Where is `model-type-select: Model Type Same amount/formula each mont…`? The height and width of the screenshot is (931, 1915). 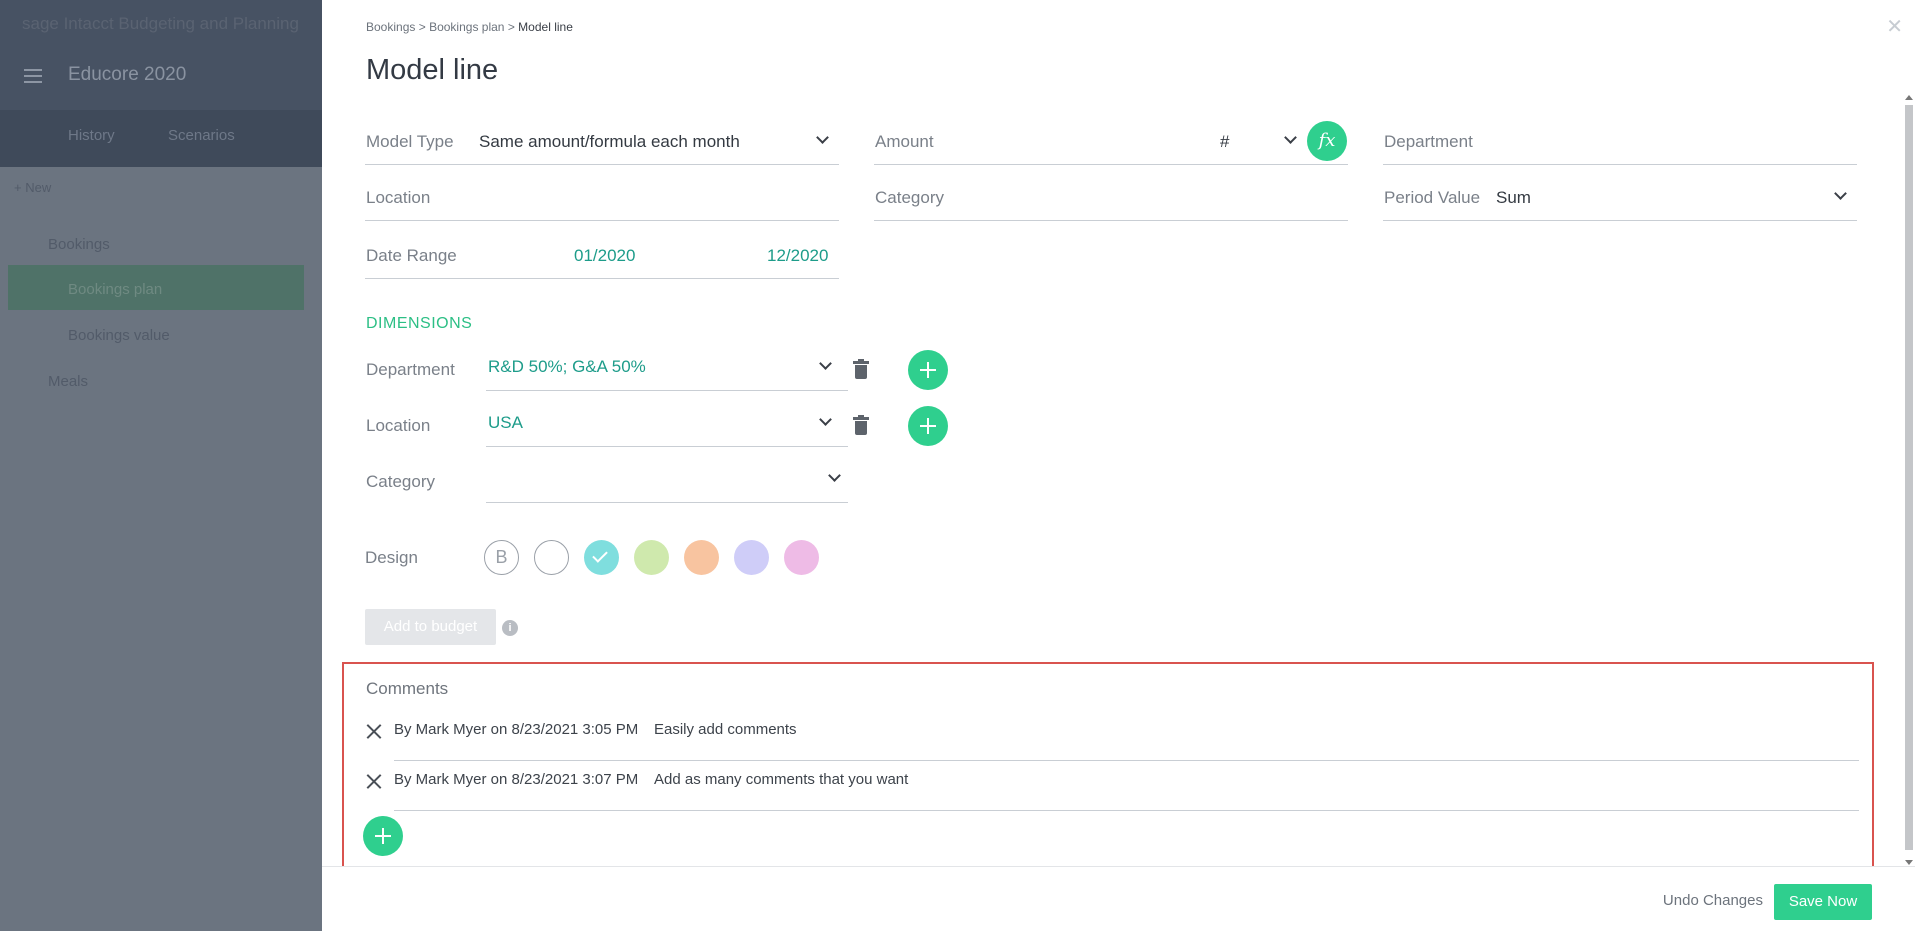
model-type-select: Model Type Same amount/formula each mont… is located at coordinates (602, 142).